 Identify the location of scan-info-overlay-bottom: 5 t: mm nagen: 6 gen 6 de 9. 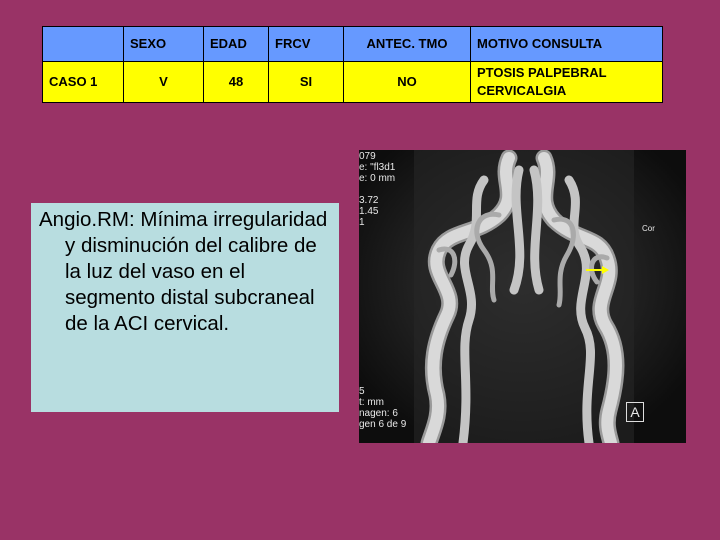
(382, 408).